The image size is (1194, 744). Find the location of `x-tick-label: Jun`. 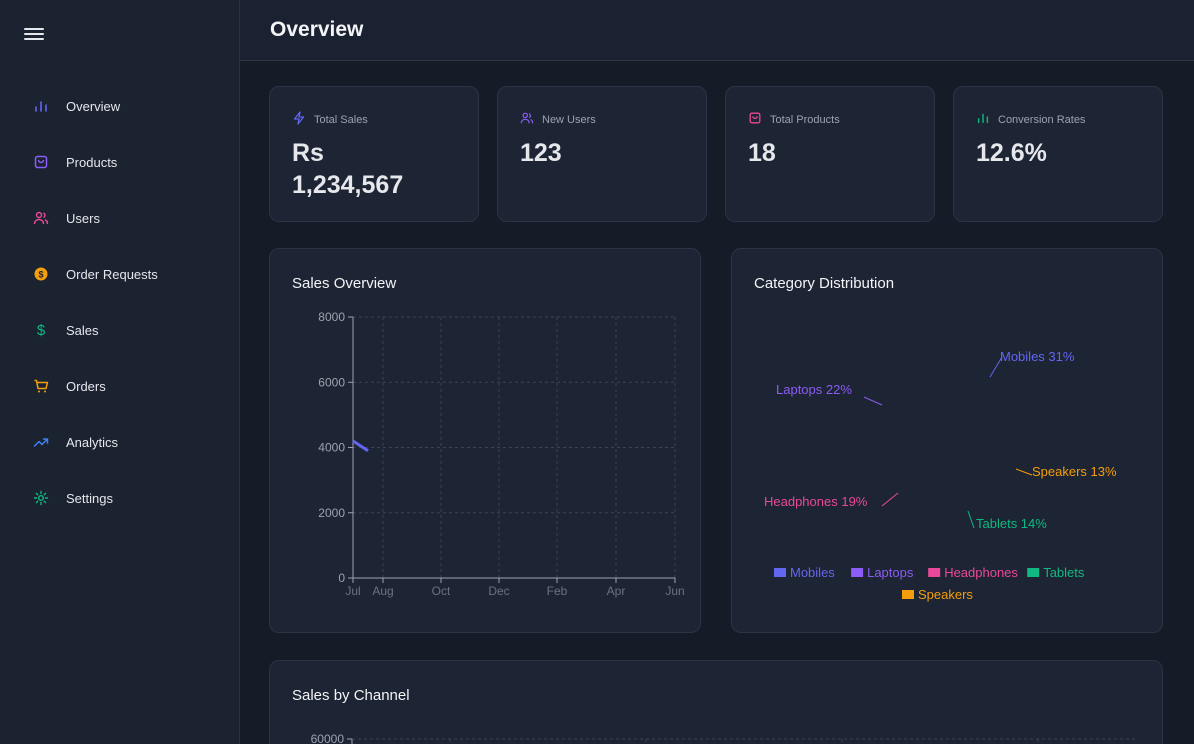

x-tick-label: Jun is located at coordinates (674, 591).